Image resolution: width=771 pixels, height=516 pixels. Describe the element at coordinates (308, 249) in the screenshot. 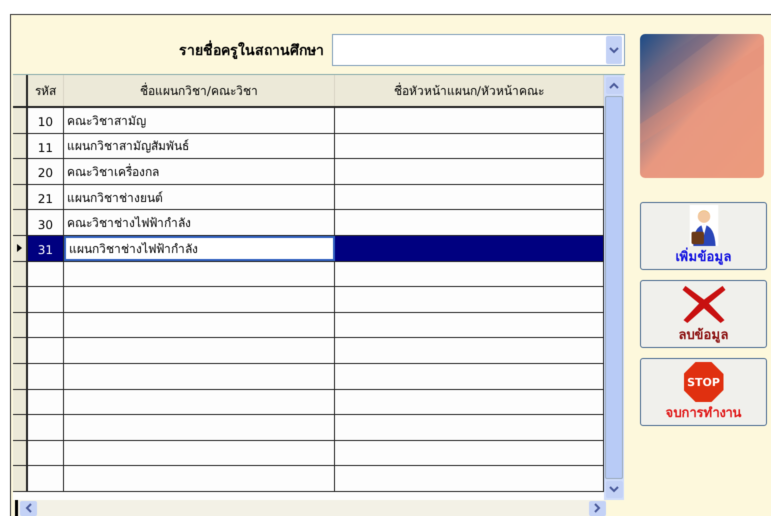

I see `table-row: 31 แผนกวิชาช่างไฟฟ้ากำลัง` at that location.